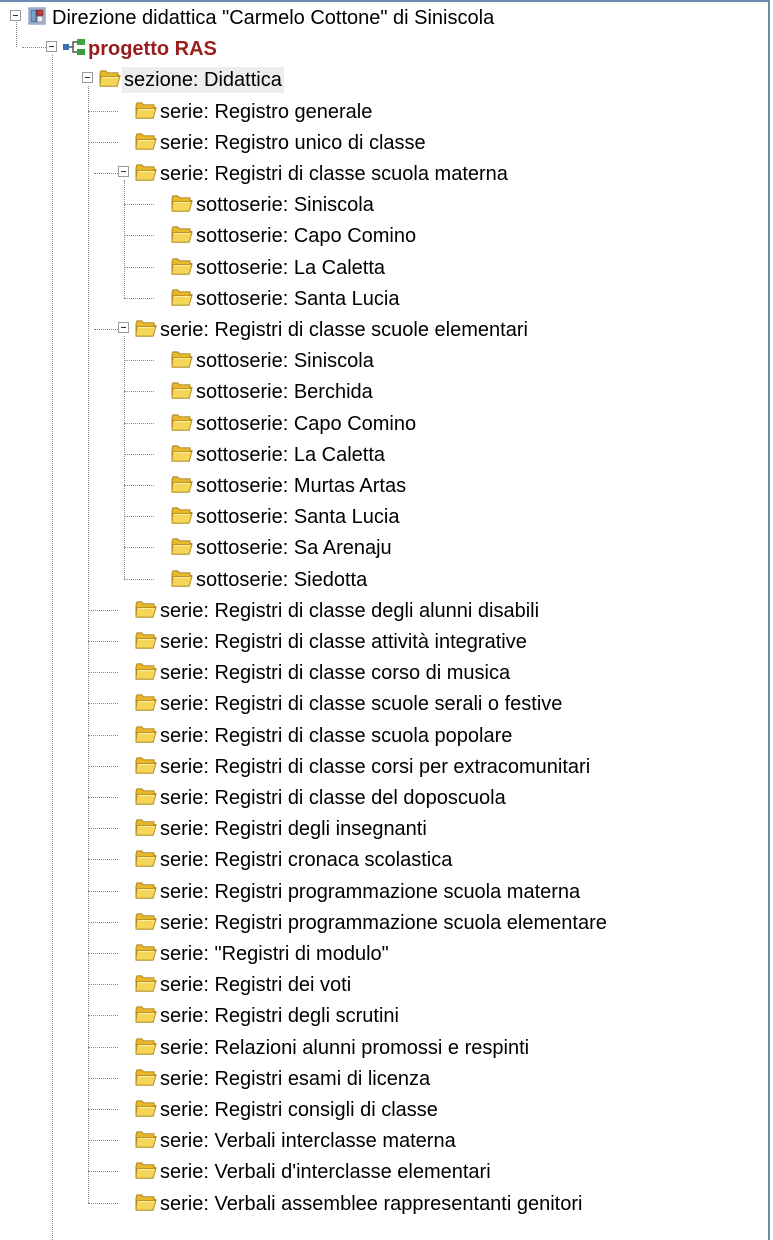 The image size is (773, 1240). Describe the element at coordinates (37, 16) in the screenshot. I see `archive-icon` at that location.